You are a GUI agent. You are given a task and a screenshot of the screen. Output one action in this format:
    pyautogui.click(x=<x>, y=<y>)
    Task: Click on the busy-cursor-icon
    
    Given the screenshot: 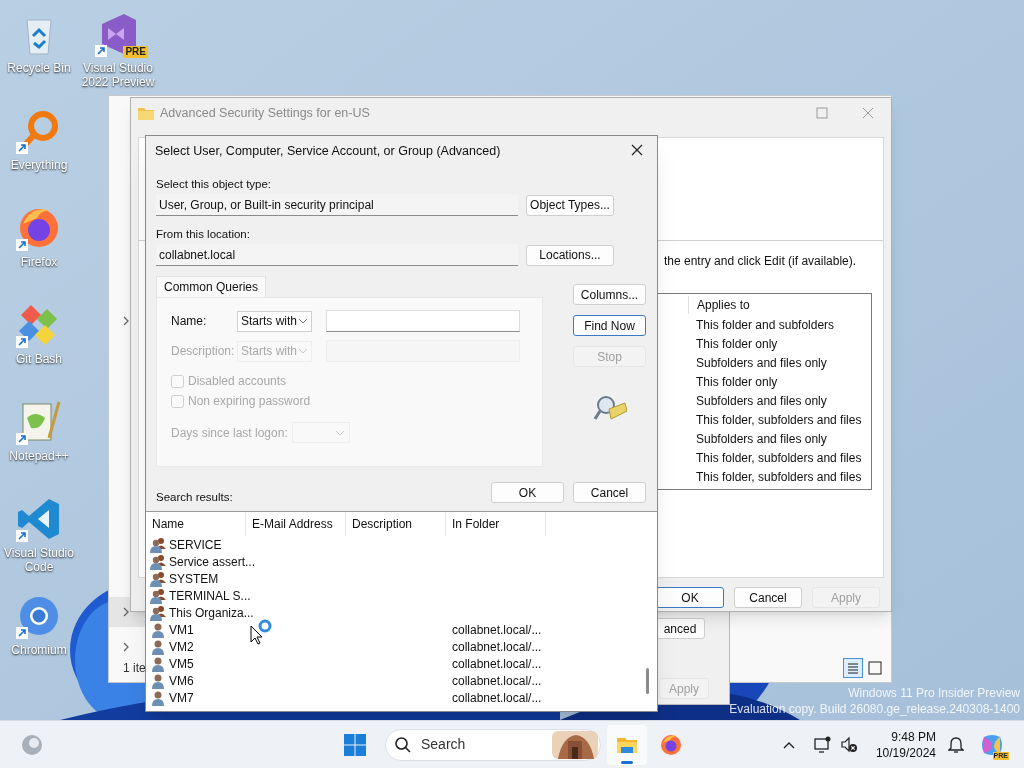 What is the action you would take?
    pyautogui.click(x=262, y=632)
    